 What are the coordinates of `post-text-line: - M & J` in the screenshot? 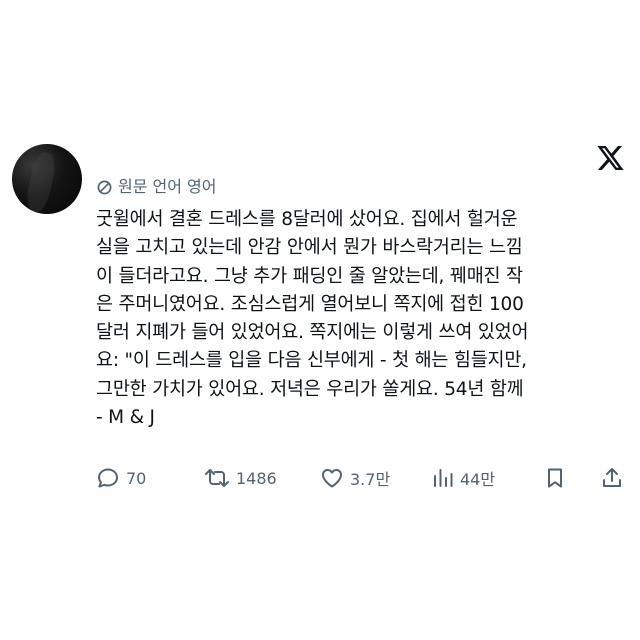 It's located at (125, 418).